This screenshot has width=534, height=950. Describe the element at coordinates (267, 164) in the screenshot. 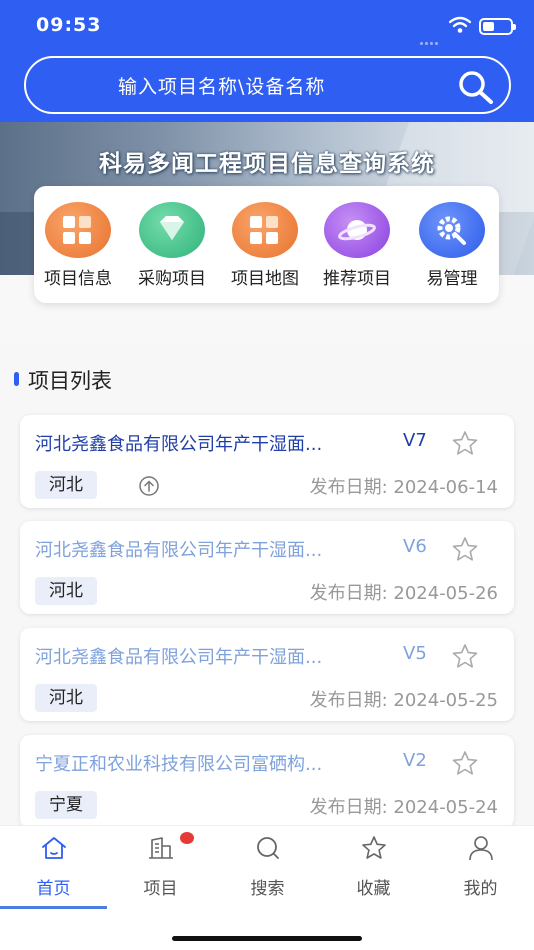

I see `banner-title: 科易多闻工程项目信息查询系统` at that location.